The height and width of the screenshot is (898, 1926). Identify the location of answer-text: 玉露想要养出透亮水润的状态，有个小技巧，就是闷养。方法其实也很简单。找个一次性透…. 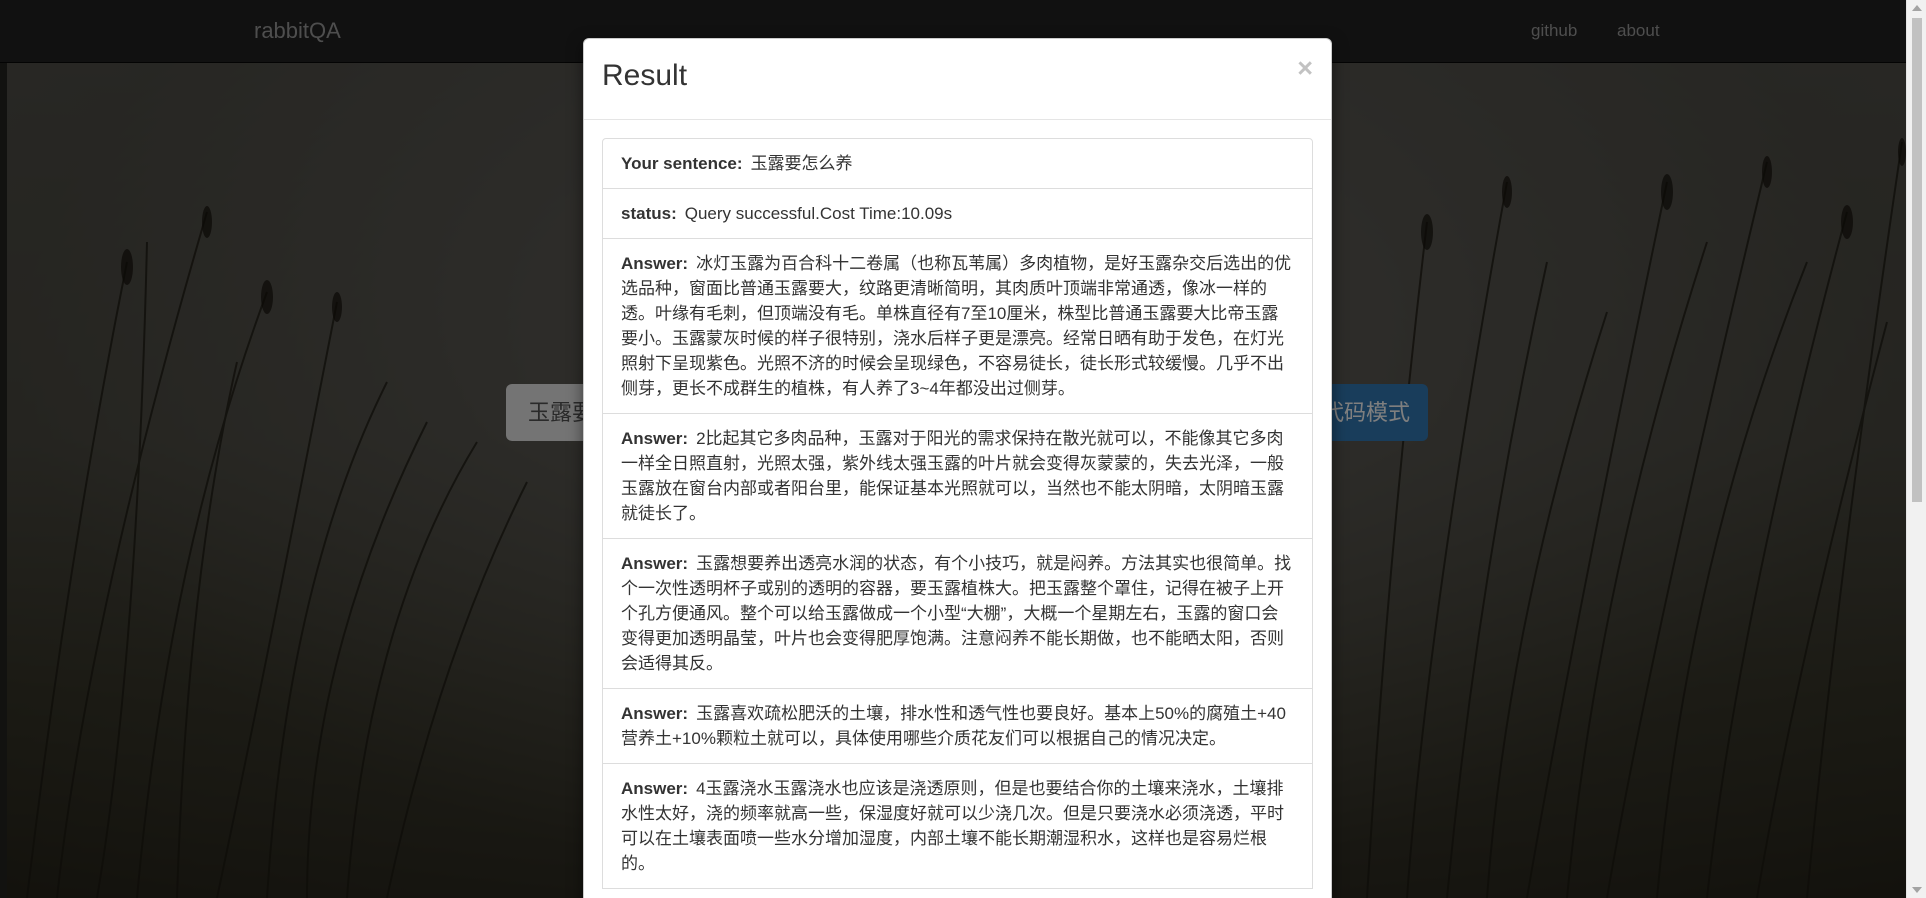
(956, 613).